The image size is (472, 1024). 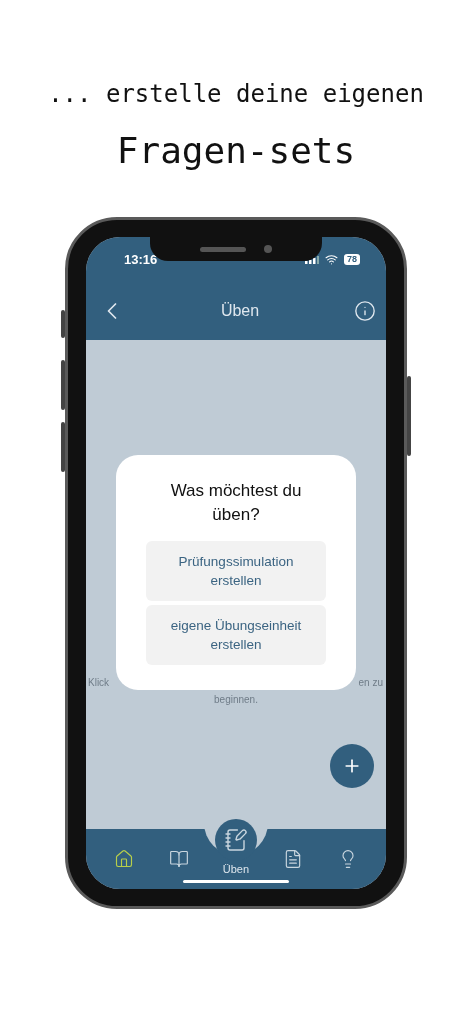 What do you see at coordinates (236, 503) in the screenshot?
I see `dialog-title: Was möchtest du üben?` at bounding box center [236, 503].